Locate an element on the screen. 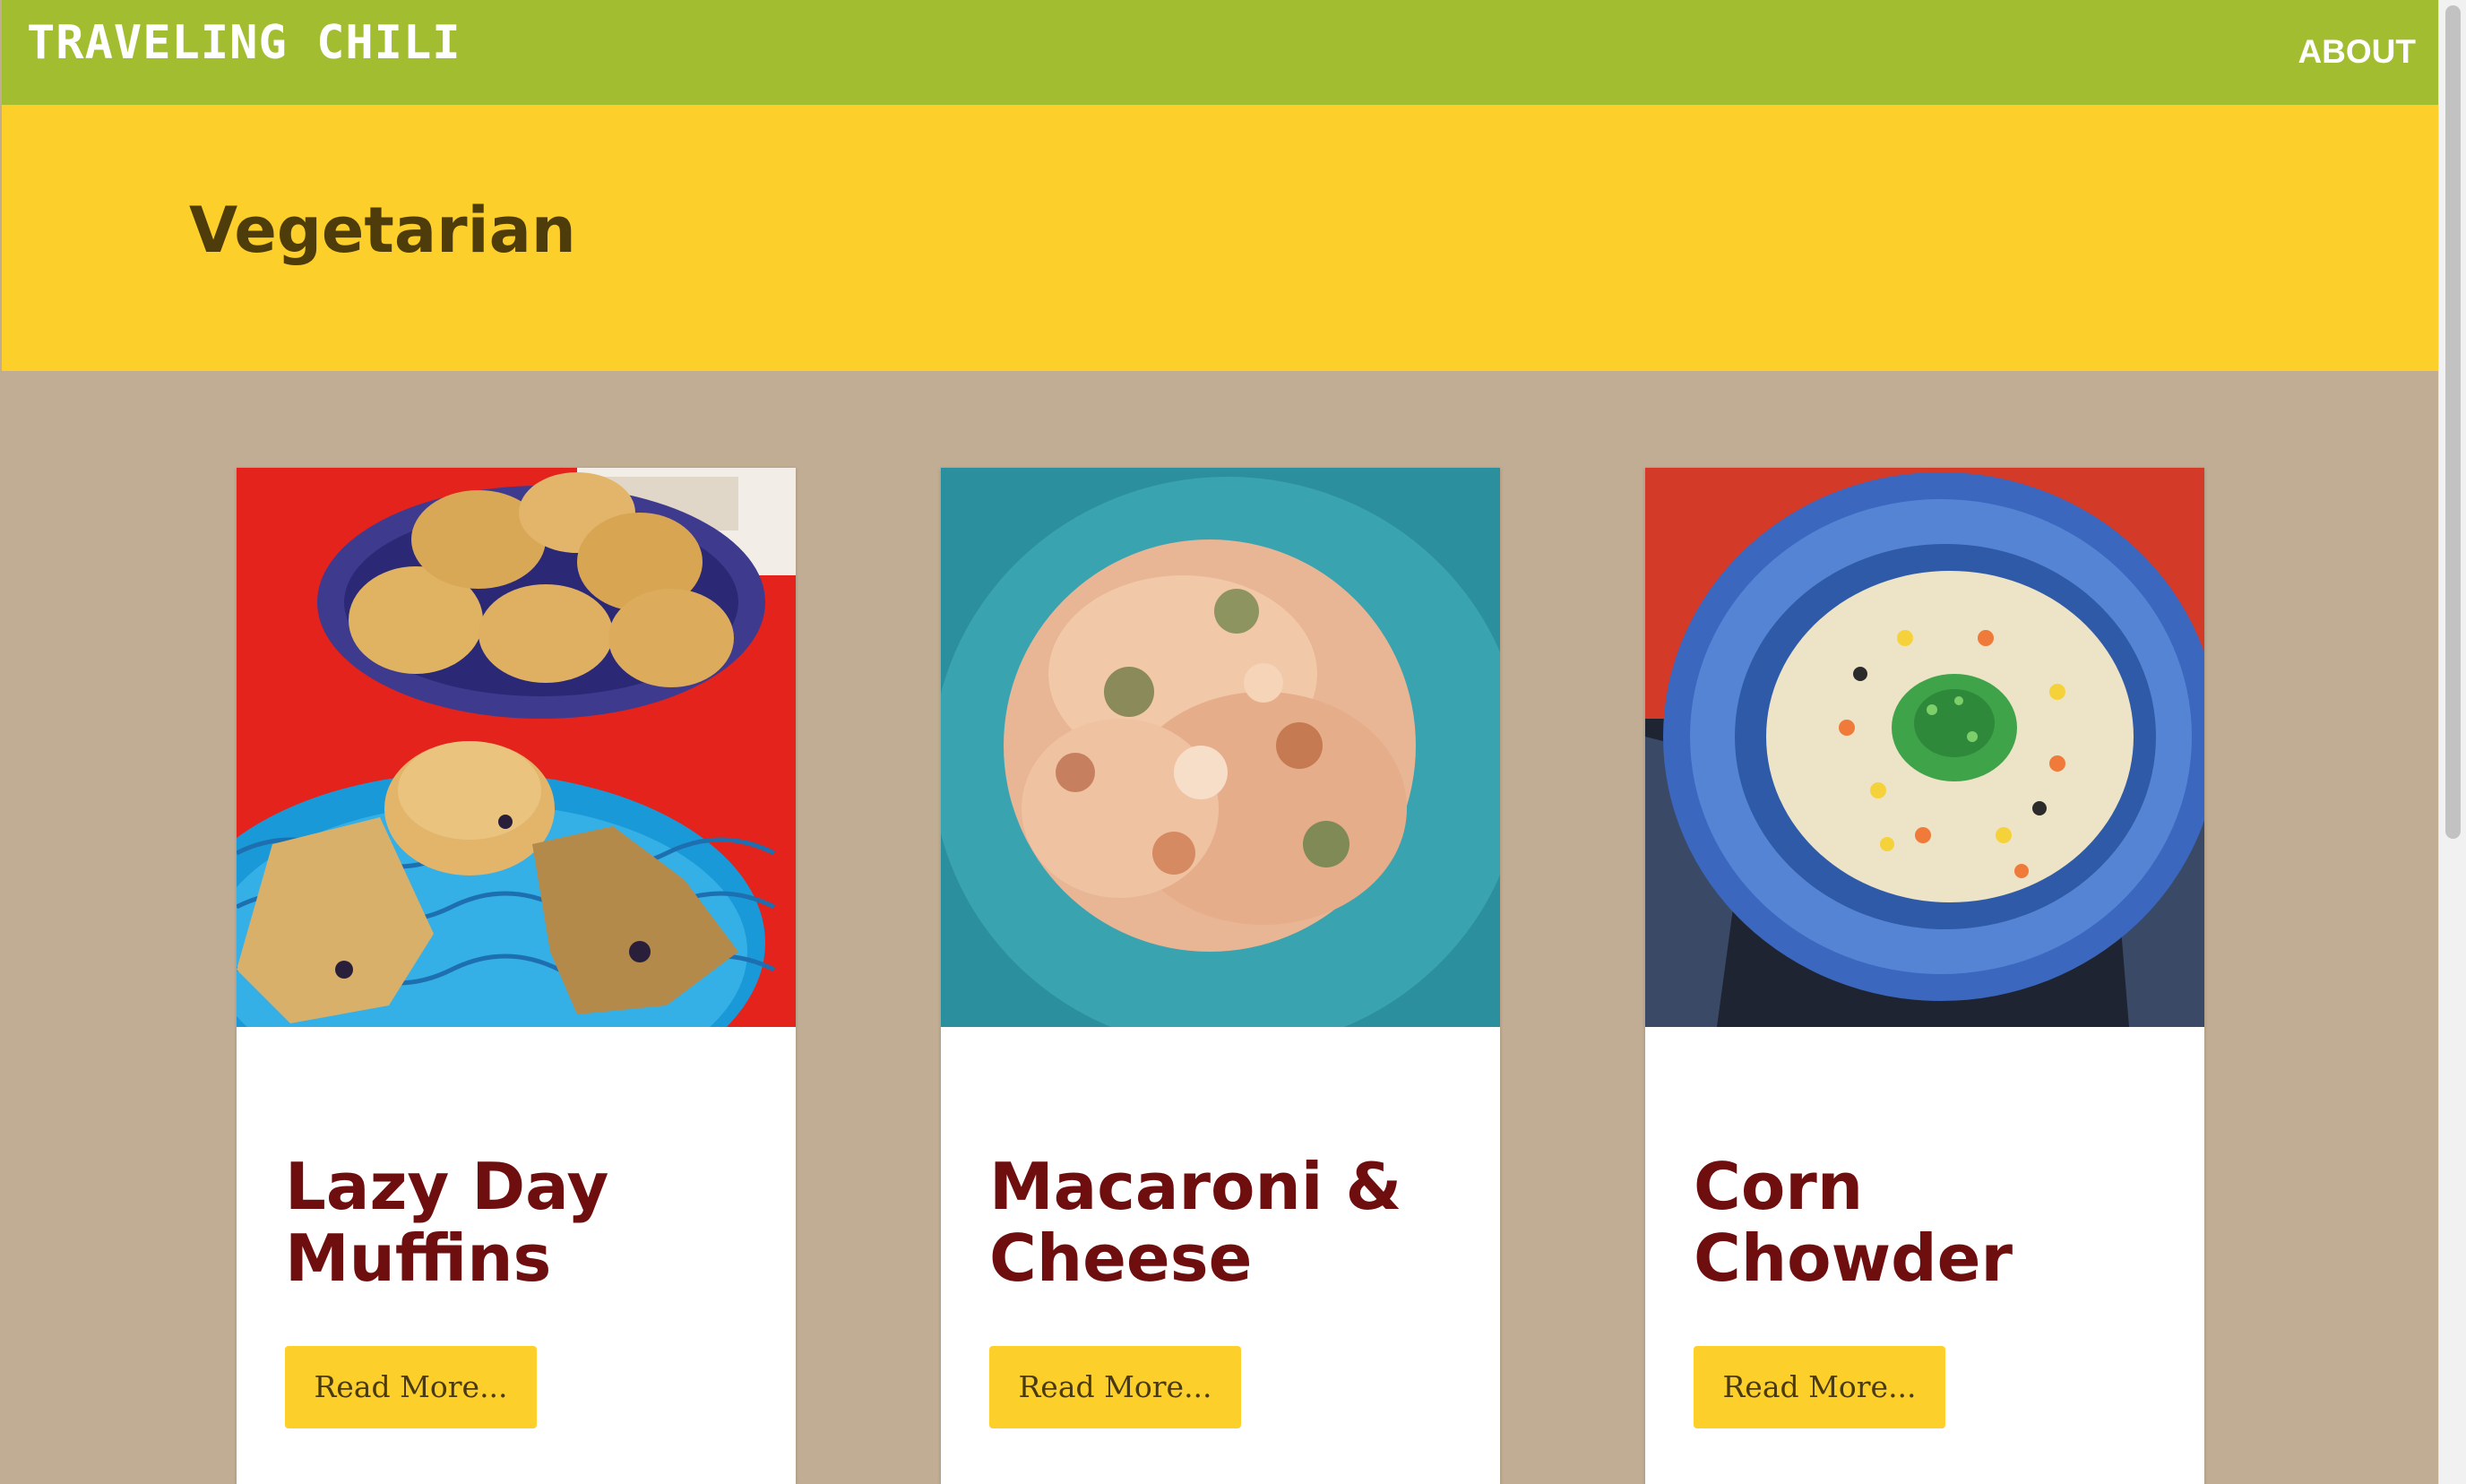 The height and width of the screenshot is (1484, 2466). nav-about-link: ABOUT is located at coordinates (2357, 52).